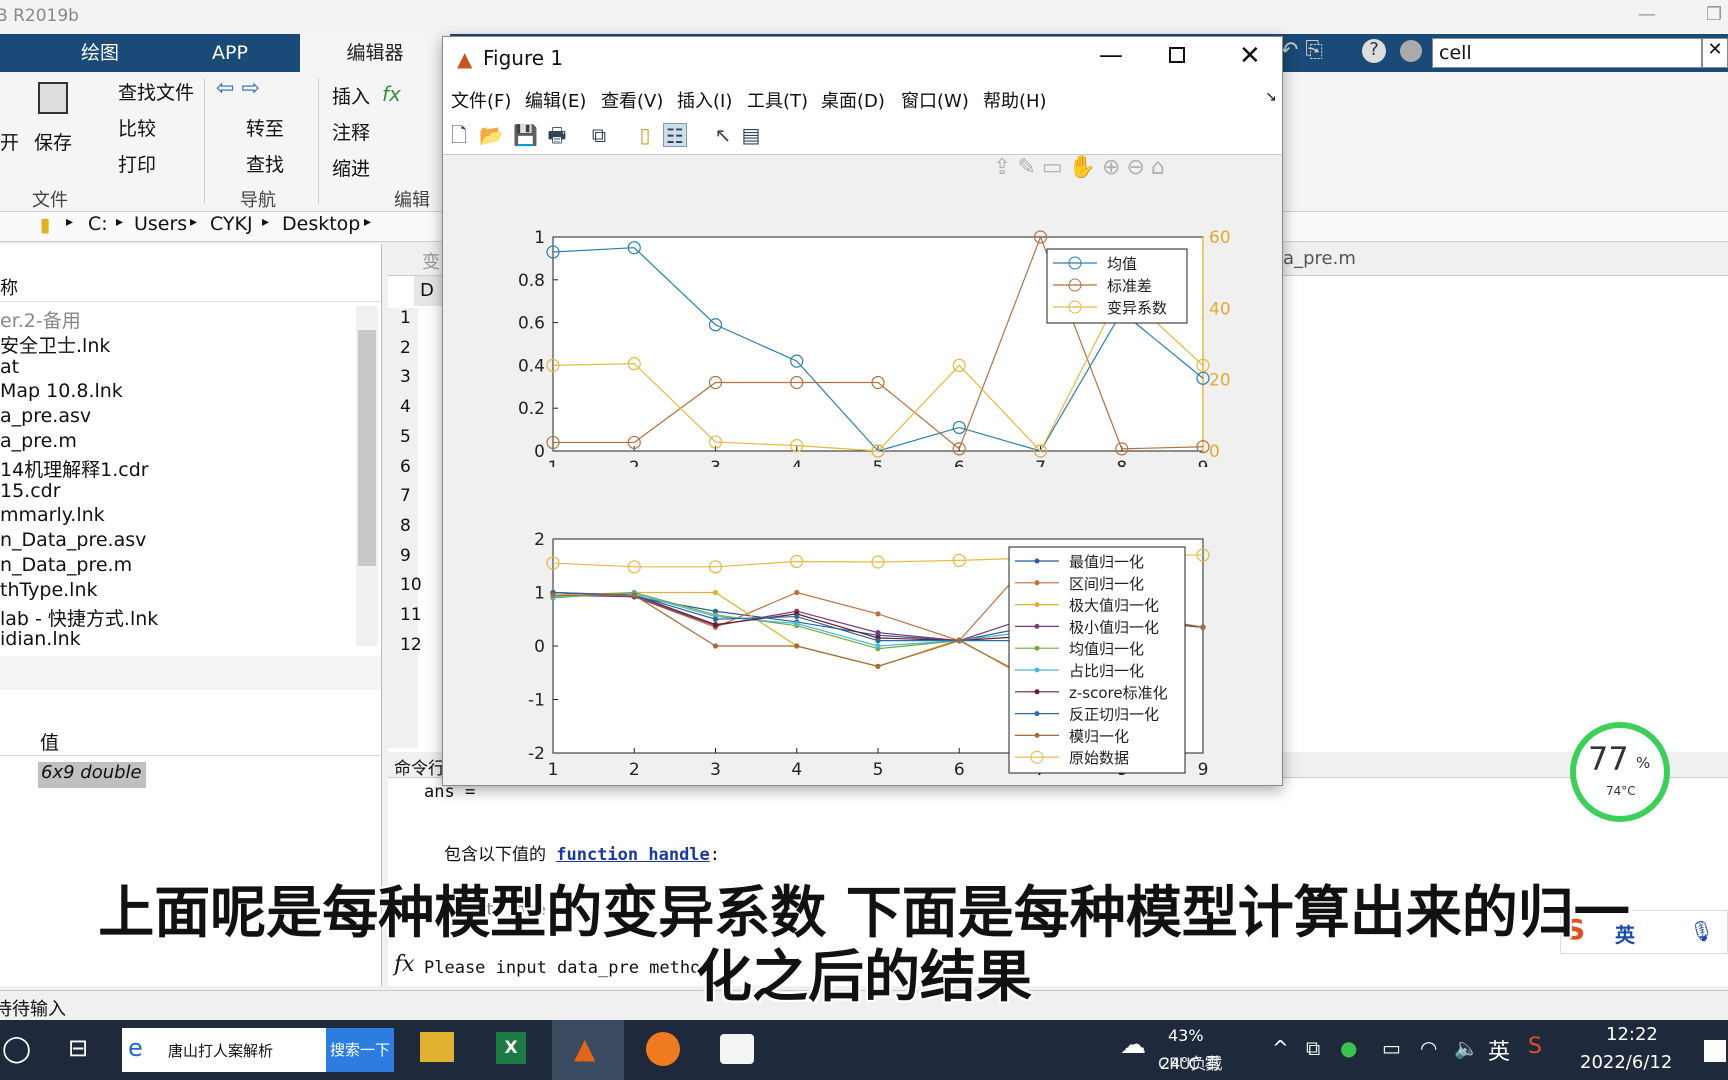  Describe the element at coordinates (553, 770) in the screenshot. I see `x-tick-label: 1` at that location.